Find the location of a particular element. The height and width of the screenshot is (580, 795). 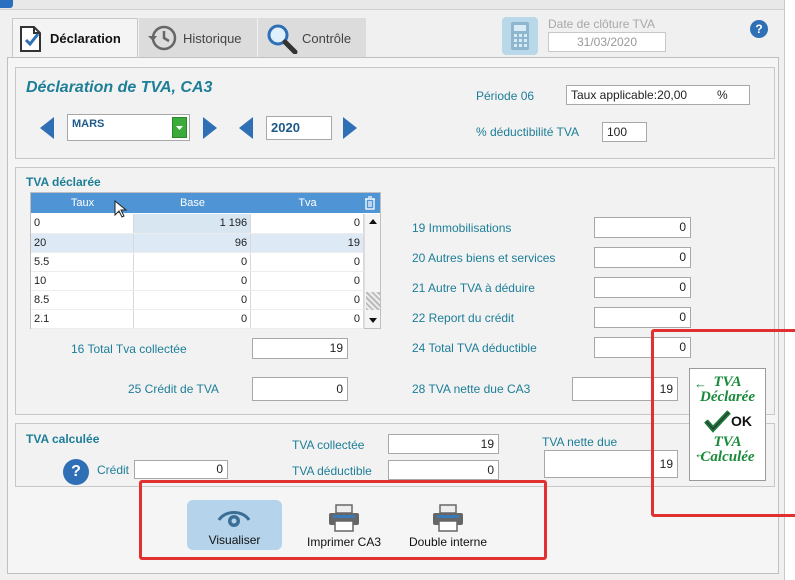

window-corner-icon is located at coordinates (6, 4).